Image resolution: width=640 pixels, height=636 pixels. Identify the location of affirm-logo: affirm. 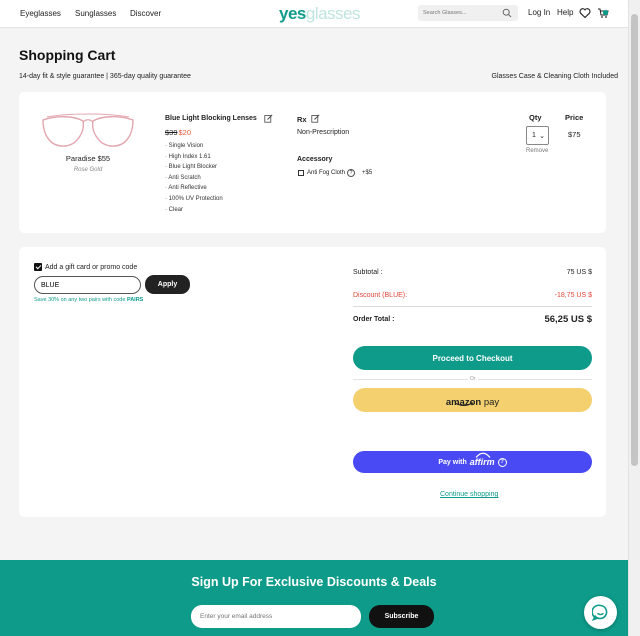
(482, 459).